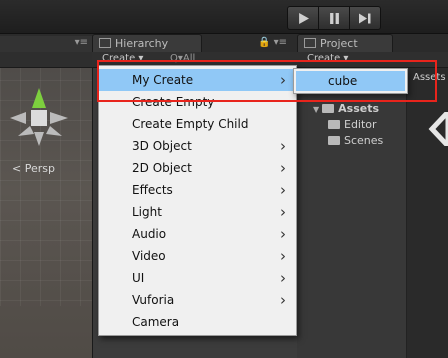  What do you see at coordinates (224, 17) in the screenshot?
I see `main-toolbar` at bounding box center [224, 17].